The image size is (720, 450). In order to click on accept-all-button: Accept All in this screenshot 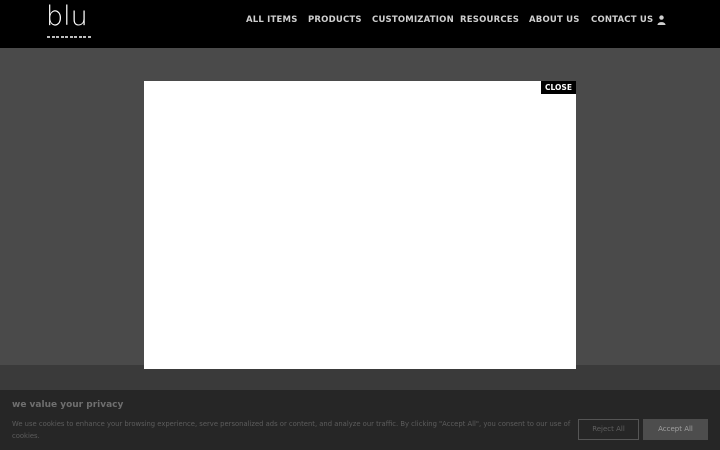, I will do `click(675, 429)`.